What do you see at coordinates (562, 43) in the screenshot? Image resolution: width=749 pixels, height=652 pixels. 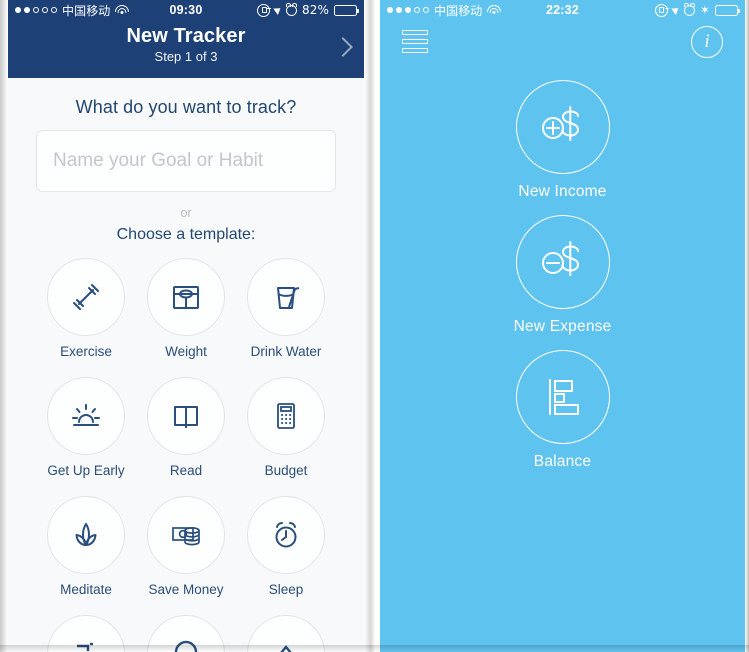 I see `right-navigation-bar: i` at bounding box center [562, 43].